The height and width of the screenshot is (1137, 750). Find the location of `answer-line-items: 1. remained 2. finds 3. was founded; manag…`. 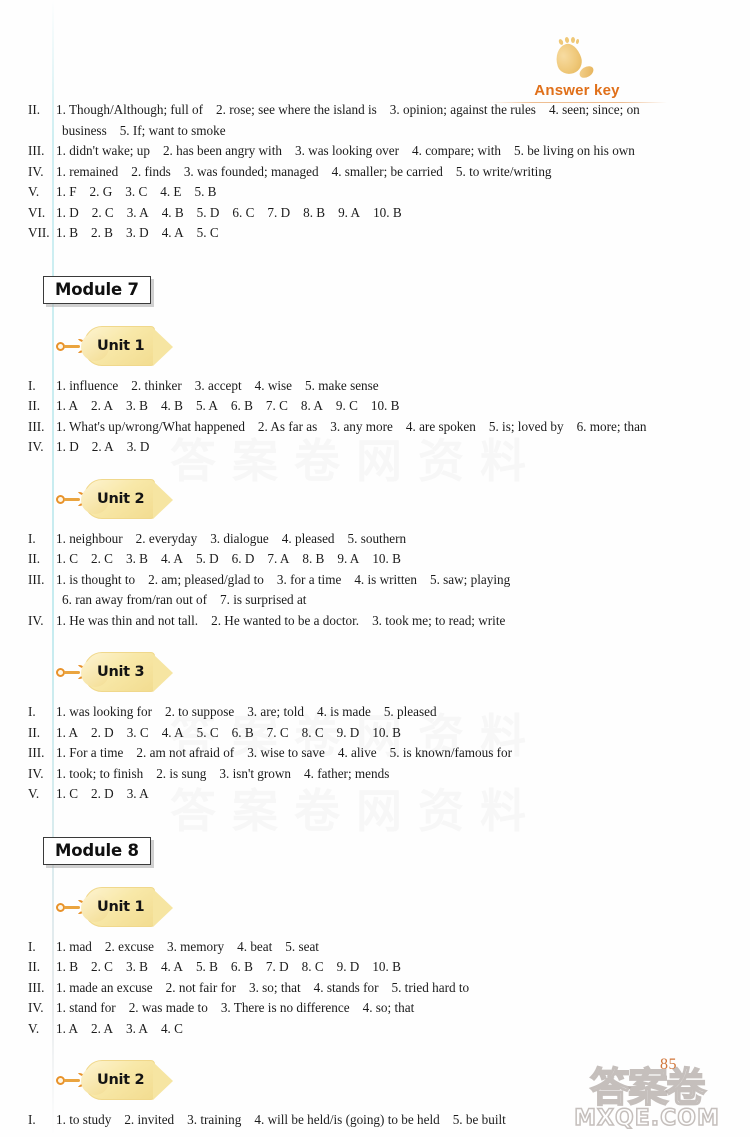

answer-line-items: 1. remained 2. finds 3. was founded; manag… is located at coordinates (384, 172).